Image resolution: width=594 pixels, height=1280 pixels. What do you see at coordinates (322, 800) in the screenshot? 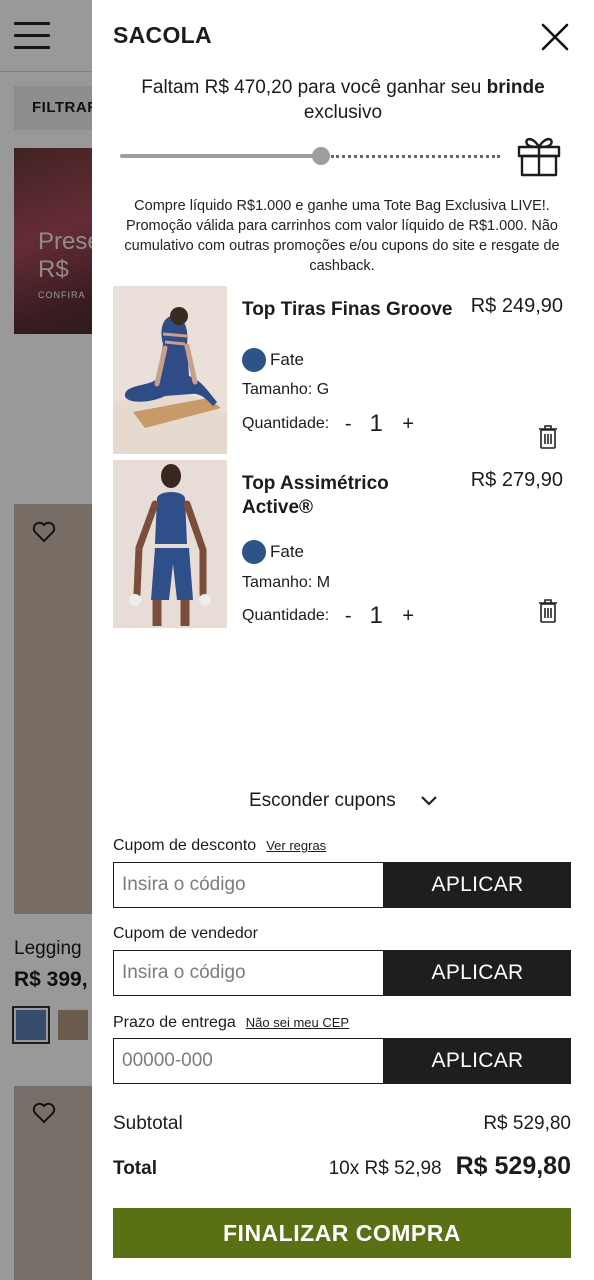
I see `hide-coupons-label: Esconder cupons` at bounding box center [322, 800].